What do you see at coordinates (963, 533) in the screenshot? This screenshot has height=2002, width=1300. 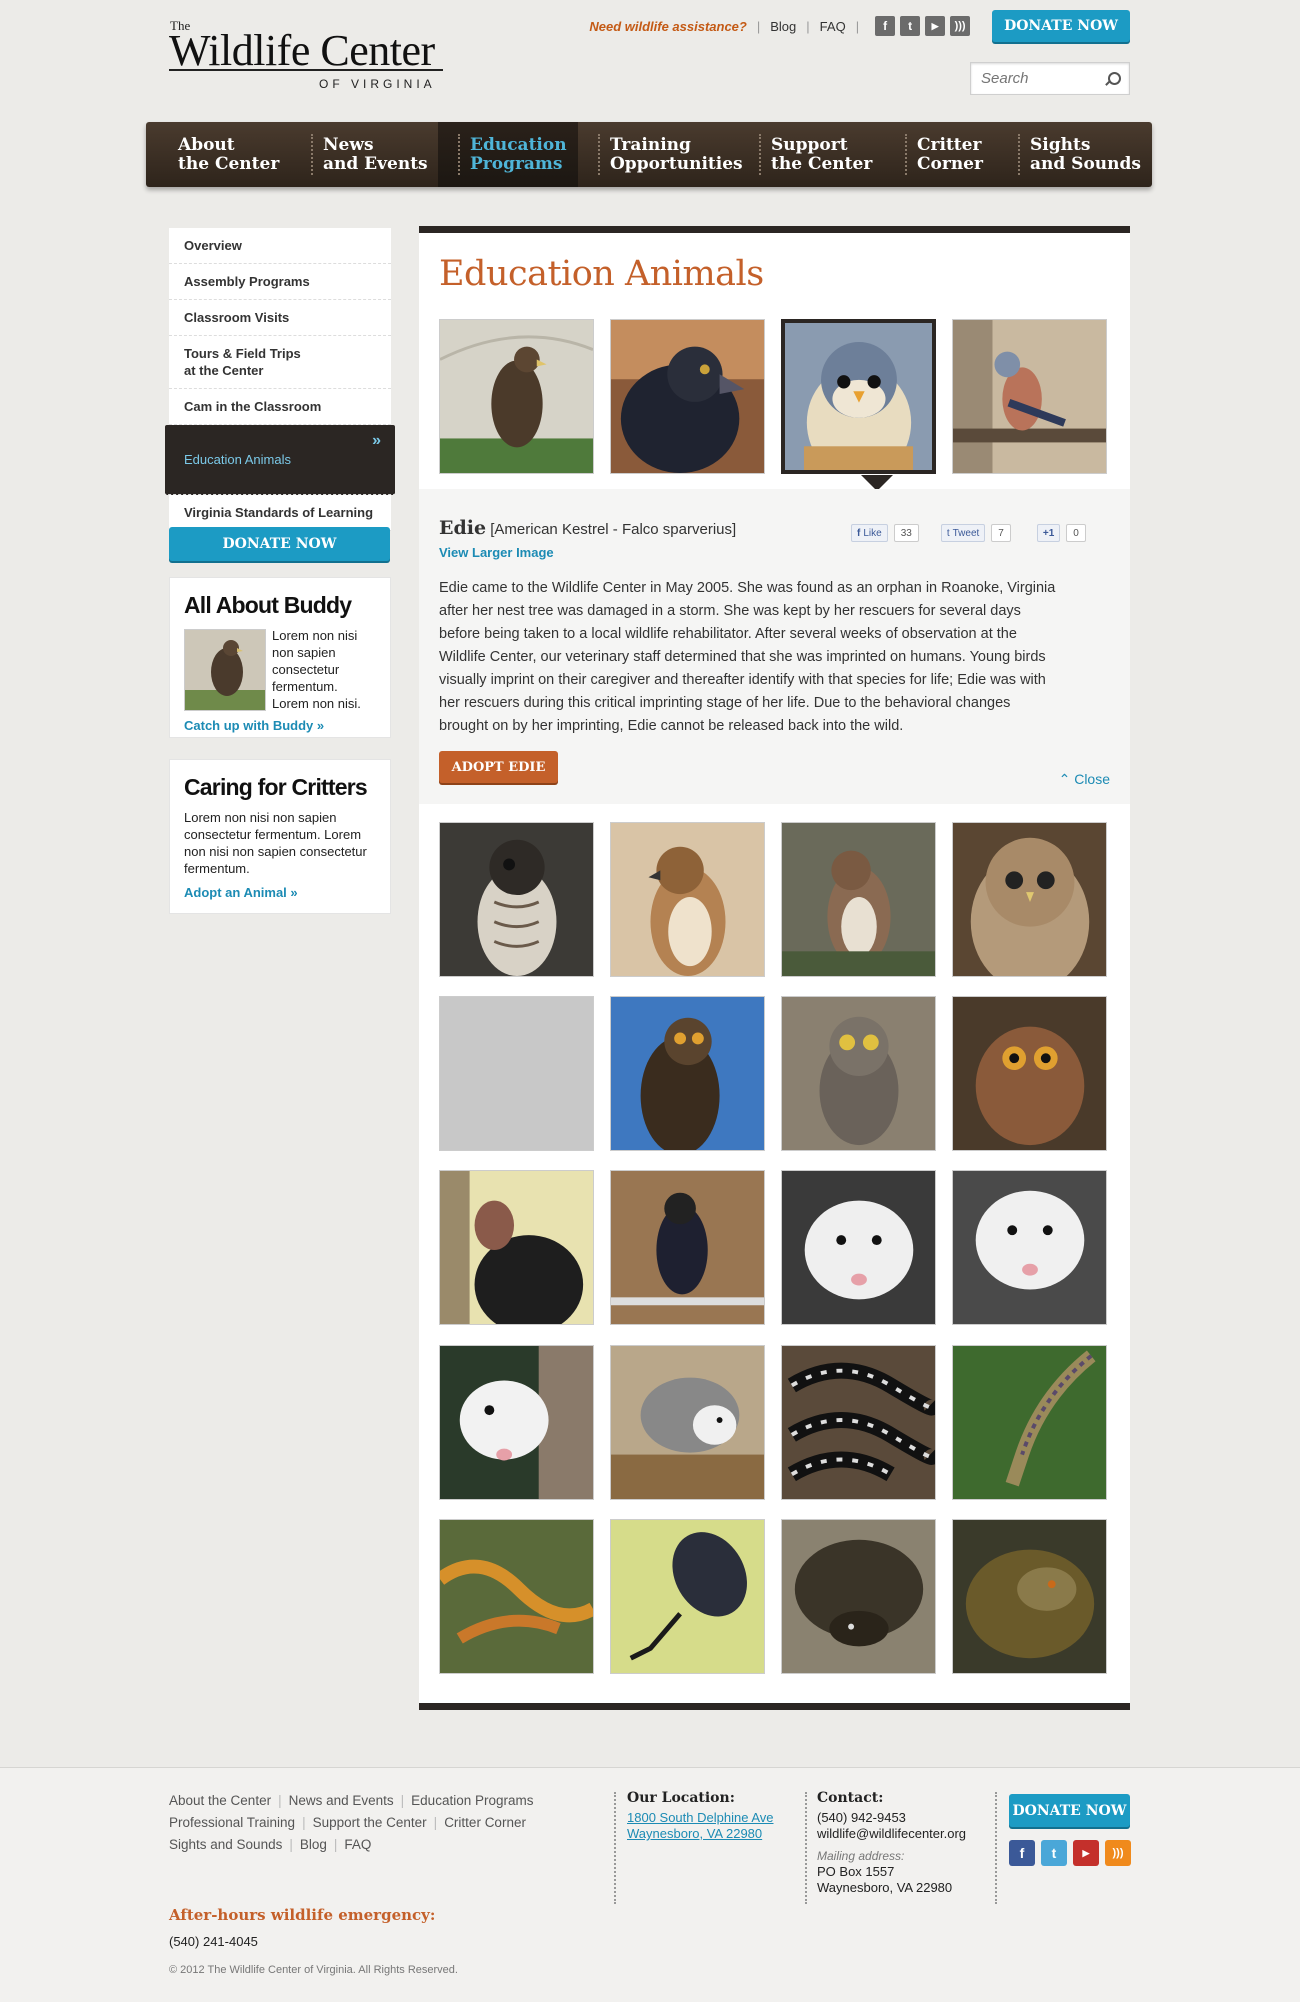 I see `tweet-button: t Tweet` at bounding box center [963, 533].